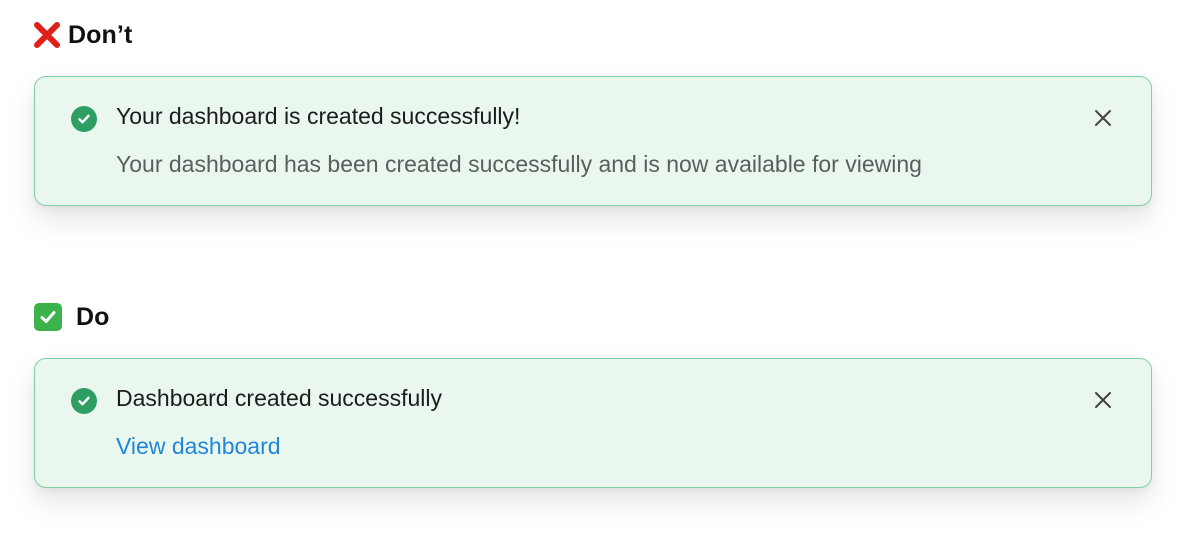 The height and width of the screenshot is (534, 1190). What do you see at coordinates (100, 34) in the screenshot?
I see `dont-label: Don’t` at bounding box center [100, 34].